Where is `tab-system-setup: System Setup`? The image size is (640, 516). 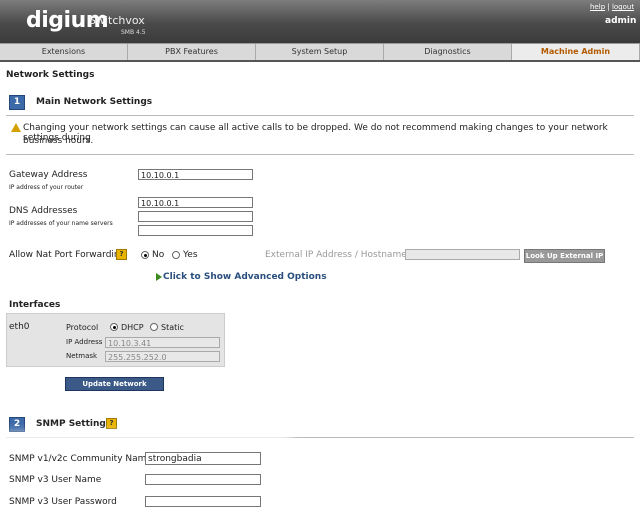
tab-system-setup: System Setup is located at coordinates (320, 52).